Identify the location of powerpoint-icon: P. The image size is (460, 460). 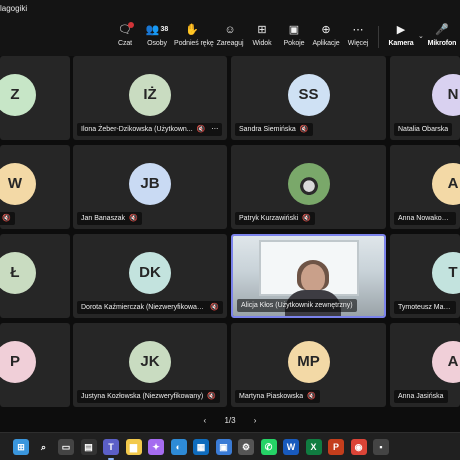
(336, 447).